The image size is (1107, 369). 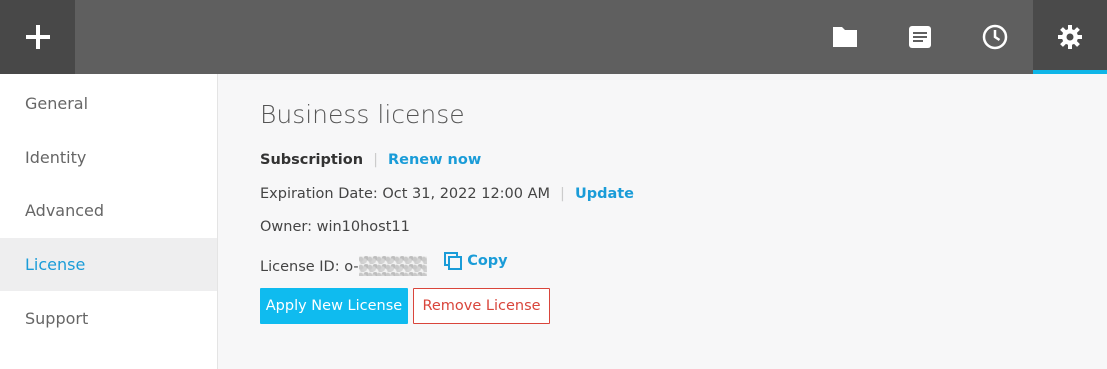 I want to click on owner-text: Owner: win10host11, so click(x=335, y=227).